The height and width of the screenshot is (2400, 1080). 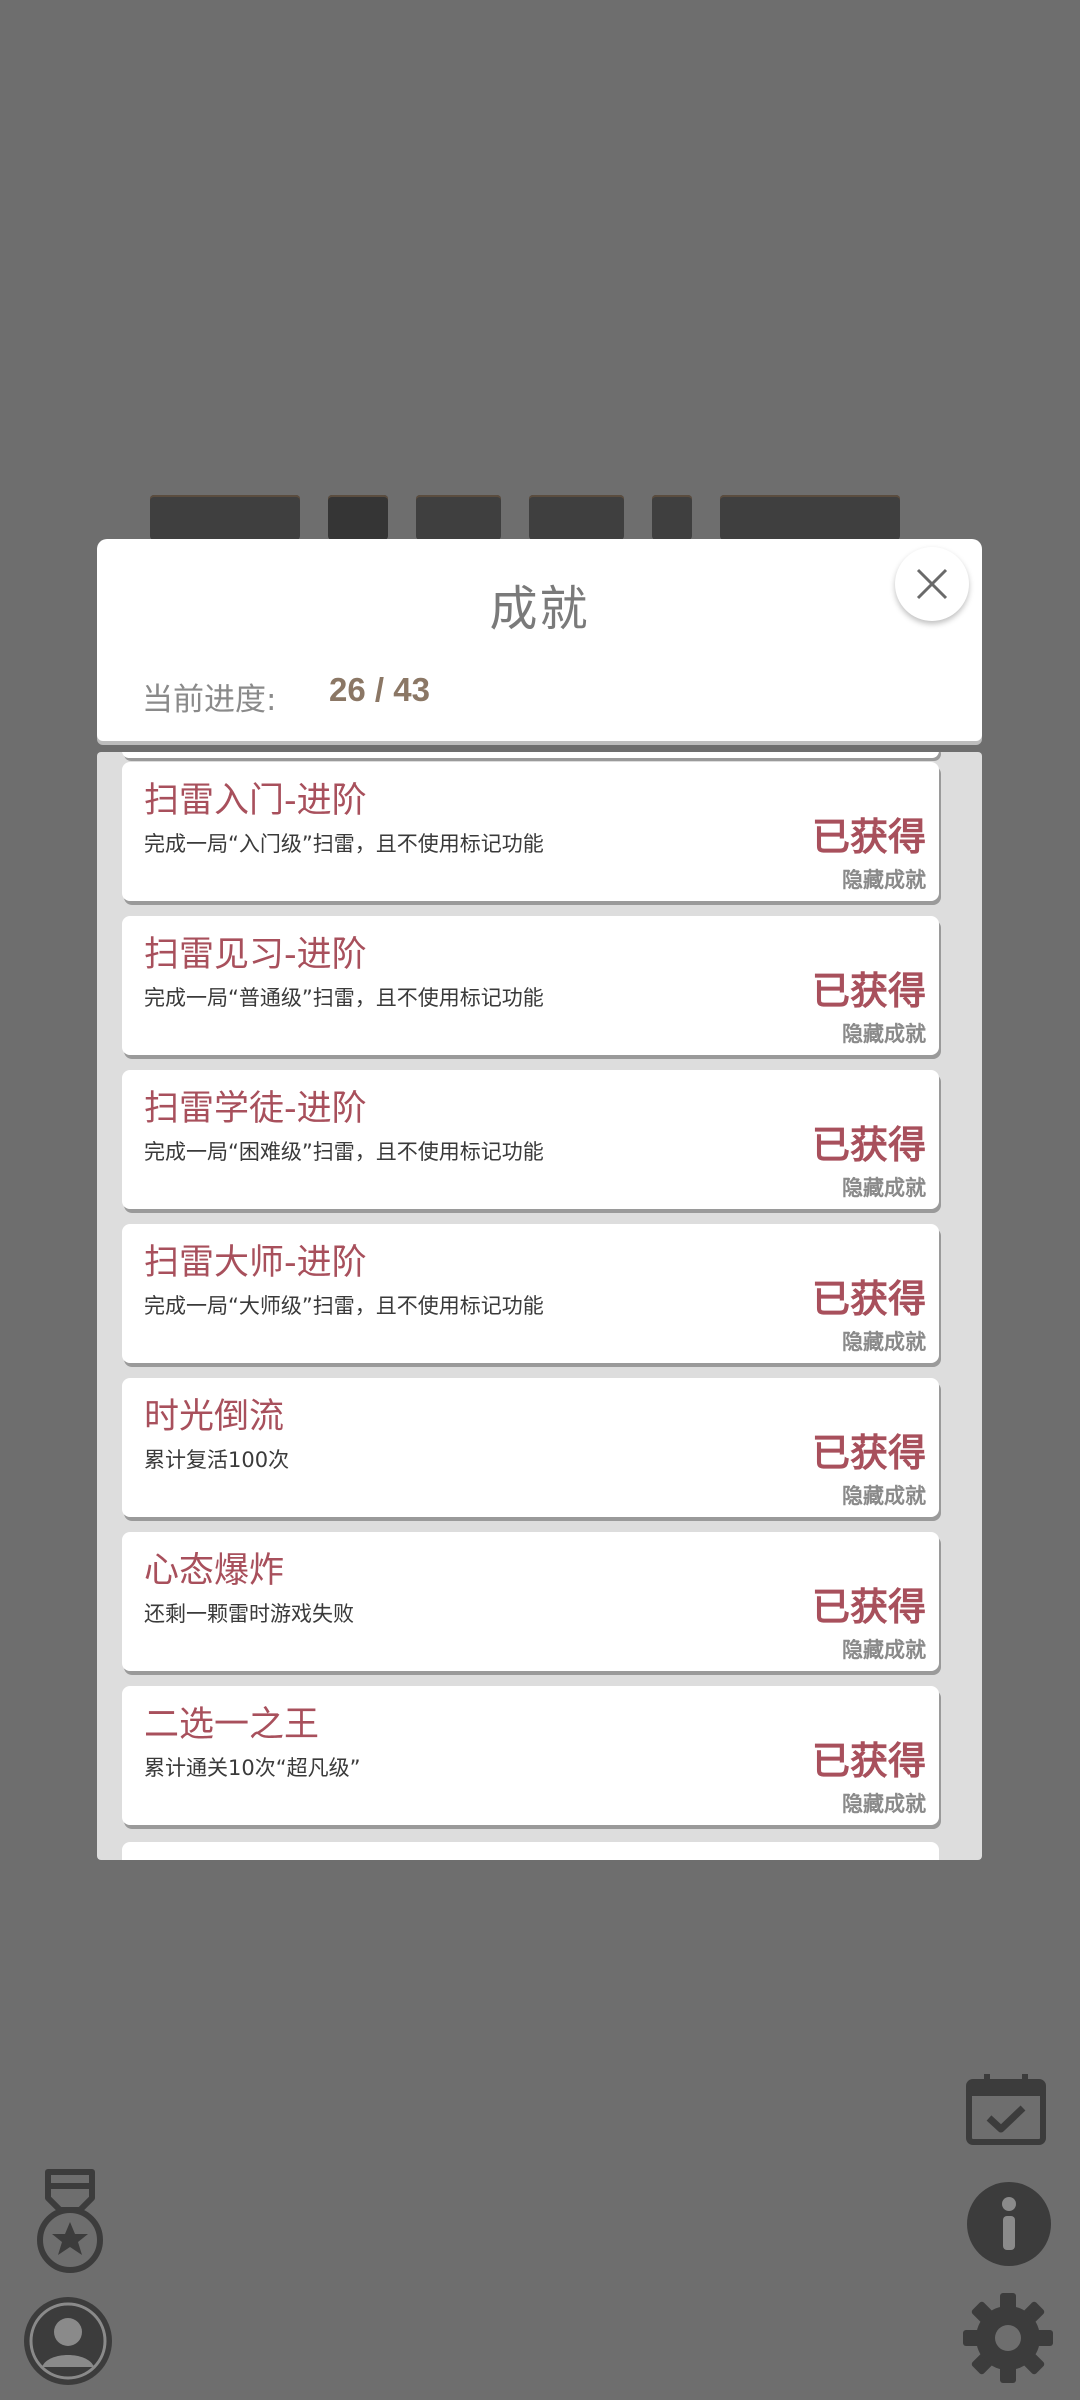 I want to click on background-game-title, so click(x=545, y=517).